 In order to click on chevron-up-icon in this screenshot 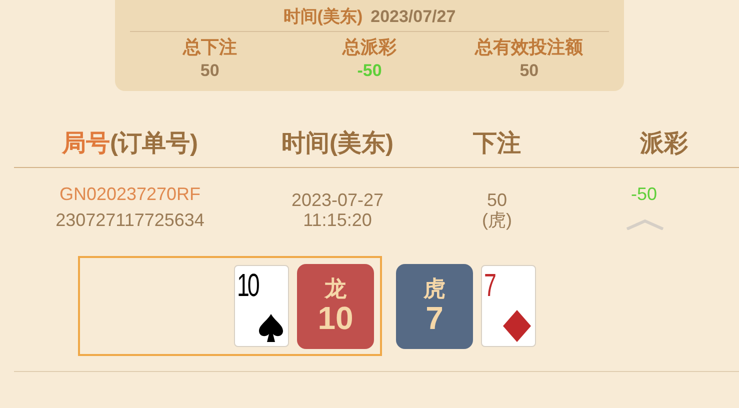, I will do `click(645, 224)`.